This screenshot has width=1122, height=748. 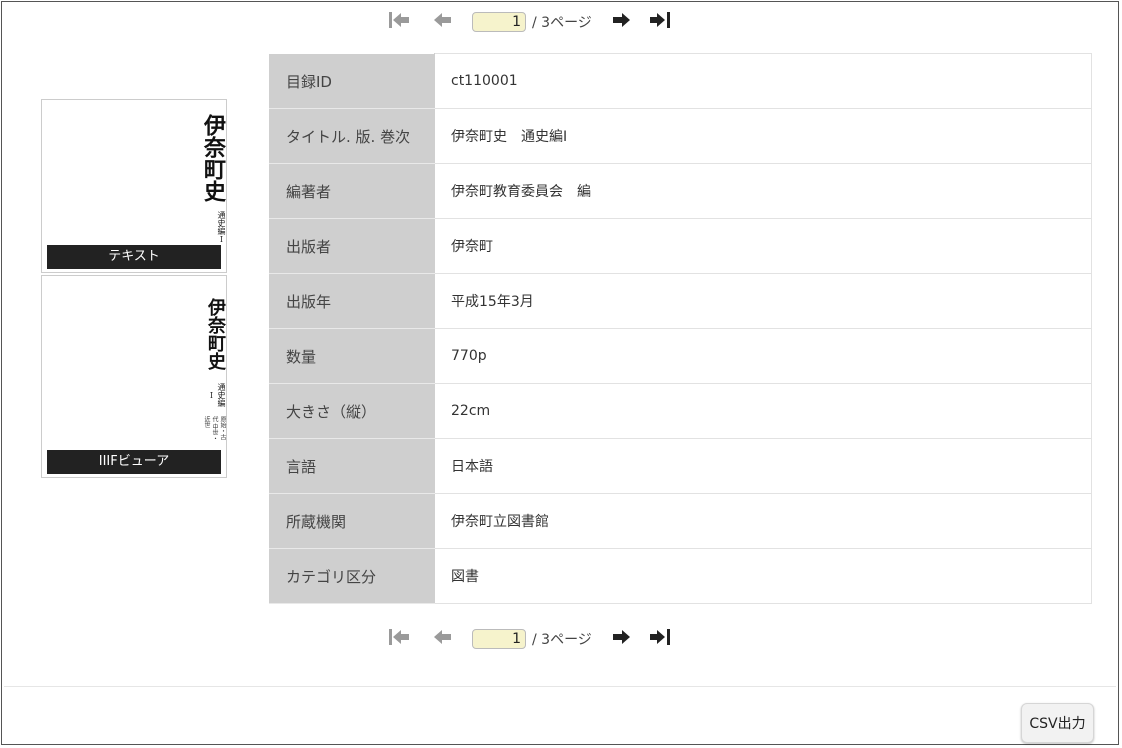 What do you see at coordinates (763, 191) in the screenshot?
I see `field-value: 伊奈町教育委員会 編` at bounding box center [763, 191].